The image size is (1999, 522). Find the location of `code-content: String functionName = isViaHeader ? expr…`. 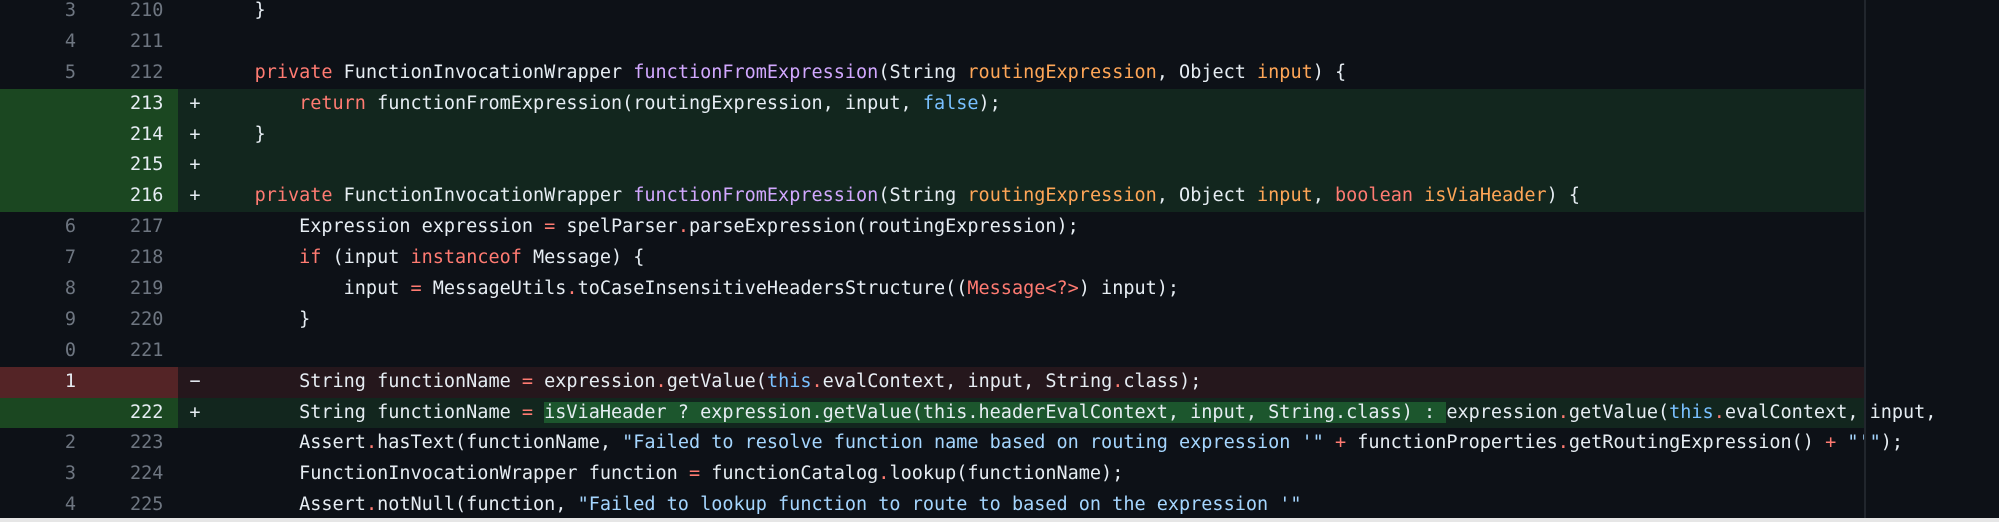

code-content: String functionName = isViaHeader ? expr… is located at coordinates (1073, 413).